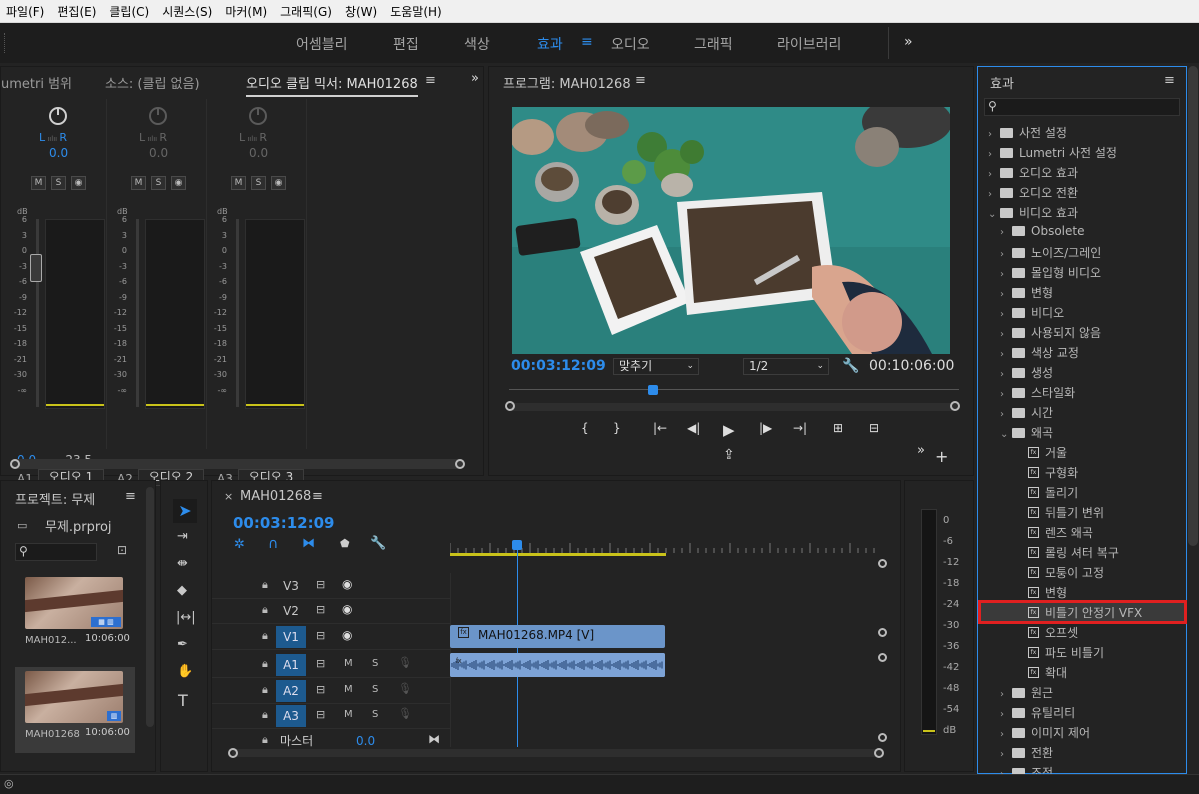 The image size is (1199, 794). Describe the element at coordinates (25, 11) in the screenshot. I see `menu-item: 파일(F)` at that location.